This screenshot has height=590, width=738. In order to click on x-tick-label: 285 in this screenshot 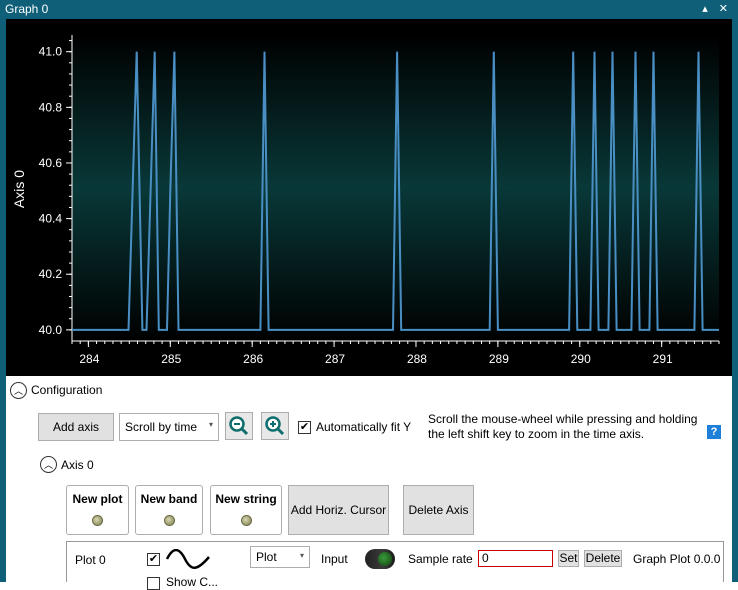, I will do `click(171, 359)`.